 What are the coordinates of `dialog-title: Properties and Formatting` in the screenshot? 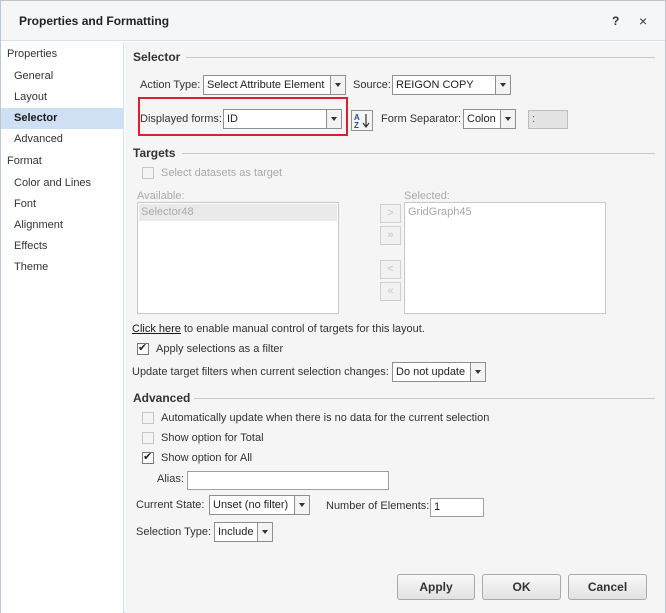 It's located at (94, 21).